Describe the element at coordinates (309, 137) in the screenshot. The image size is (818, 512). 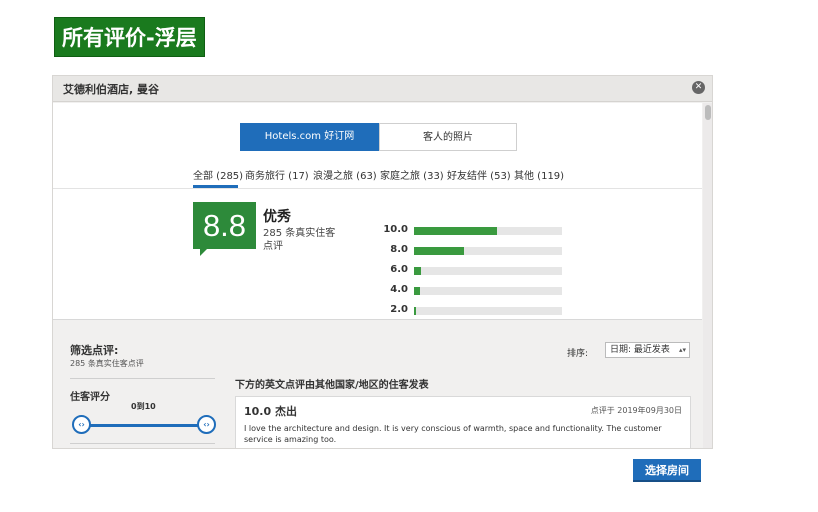
I see `tab-hotels-com-reviews: Hotels.com 好订网` at that location.